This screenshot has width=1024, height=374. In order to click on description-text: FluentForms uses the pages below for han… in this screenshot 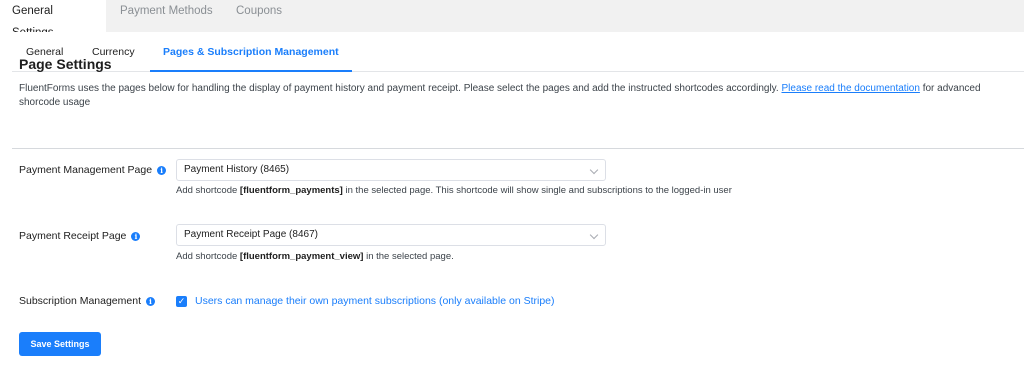, I will do `click(400, 88)`.